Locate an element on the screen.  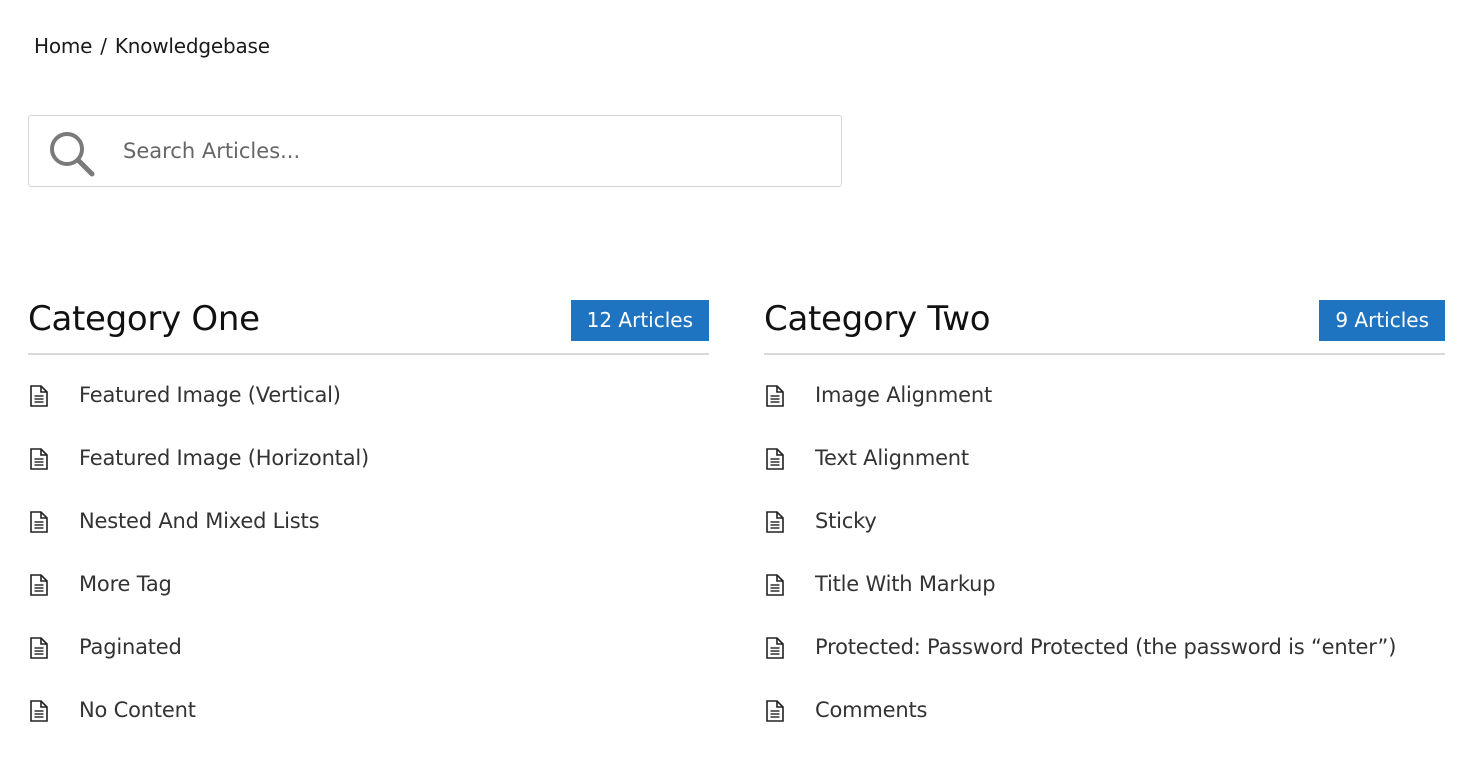
breadcrumb: Home / Knowledgebase is located at coordinates (152, 46).